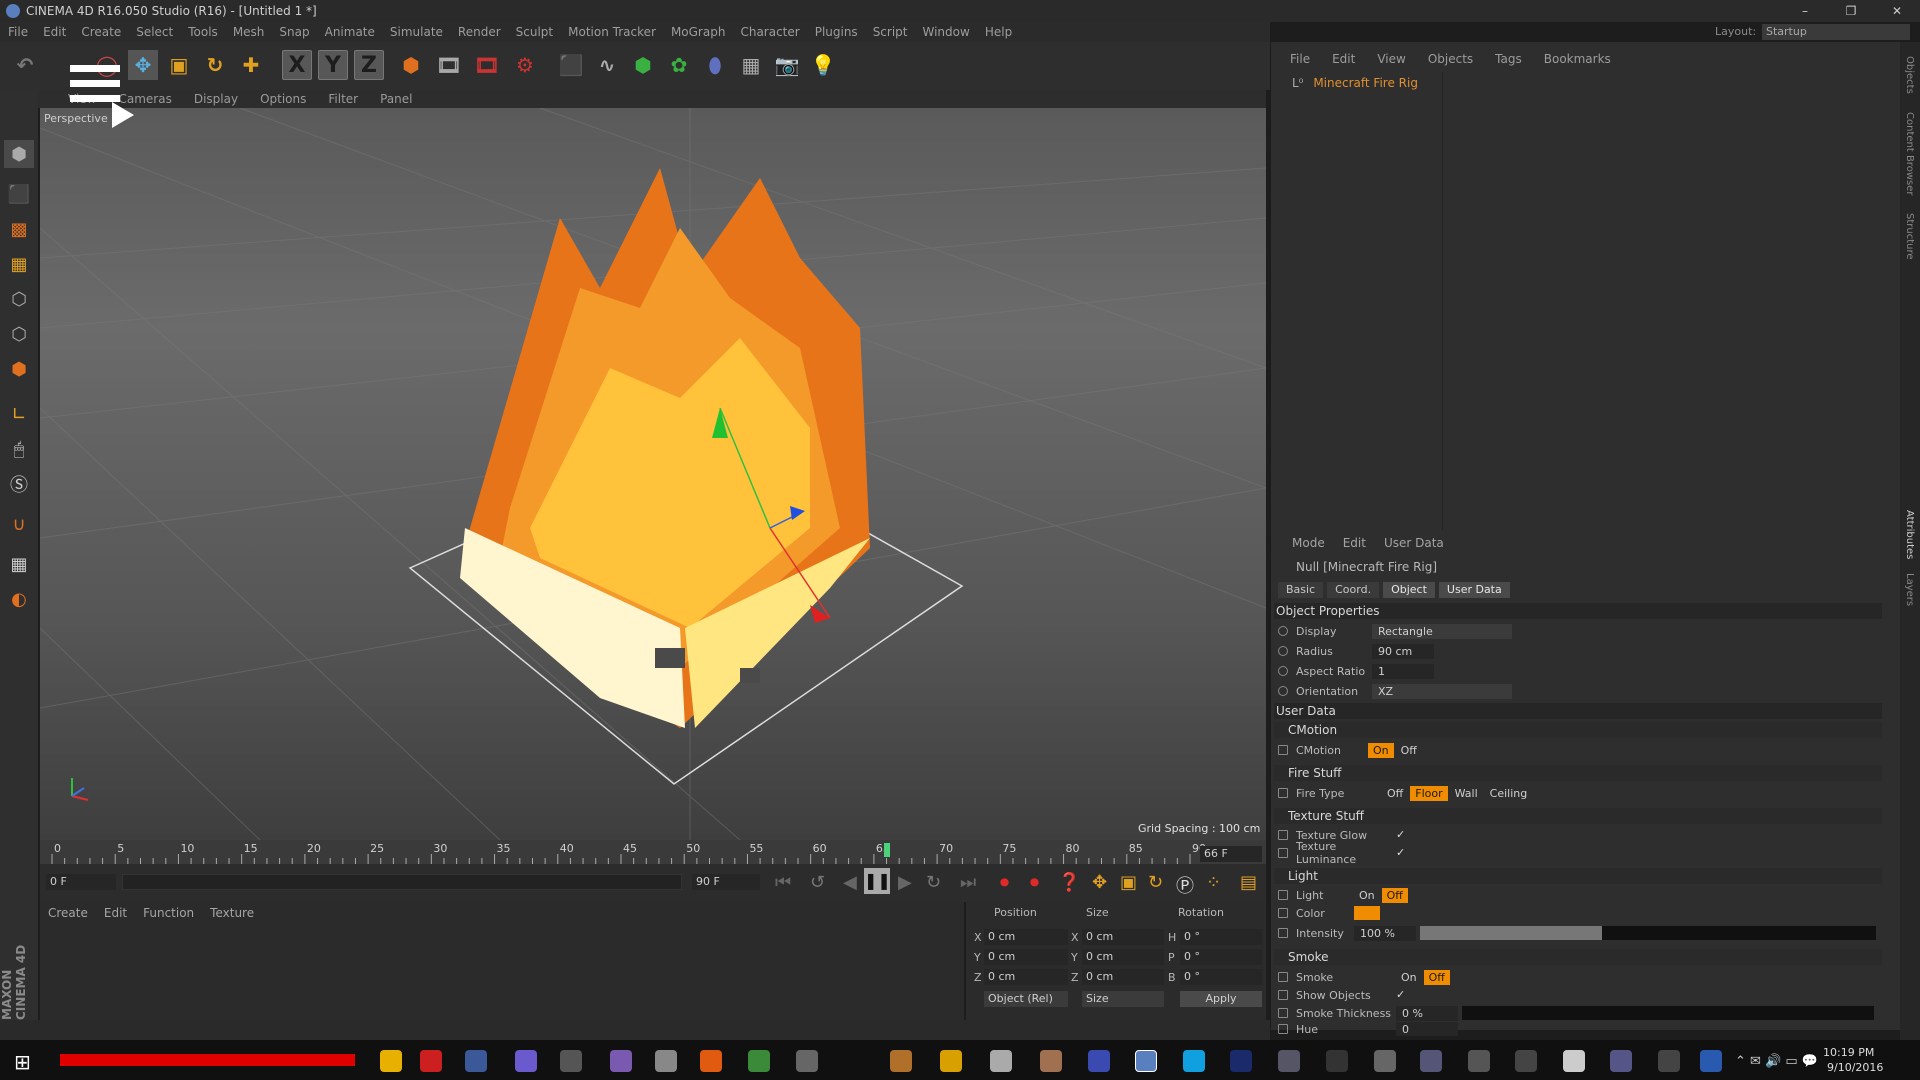 The width and height of the screenshot is (1920, 1080). What do you see at coordinates (751, 65) in the screenshot?
I see `floor-icon: ▦` at bounding box center [751, 65].